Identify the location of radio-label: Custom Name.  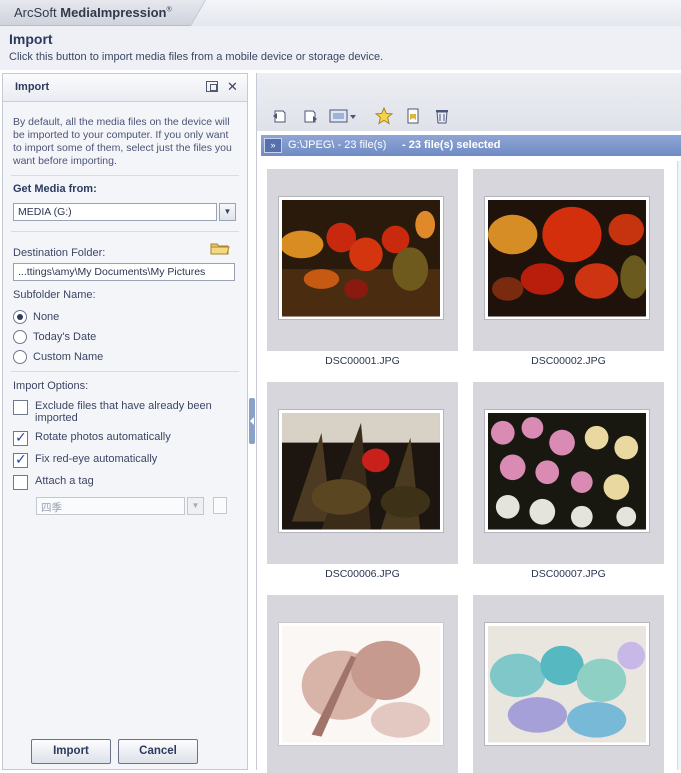
(68, 357).